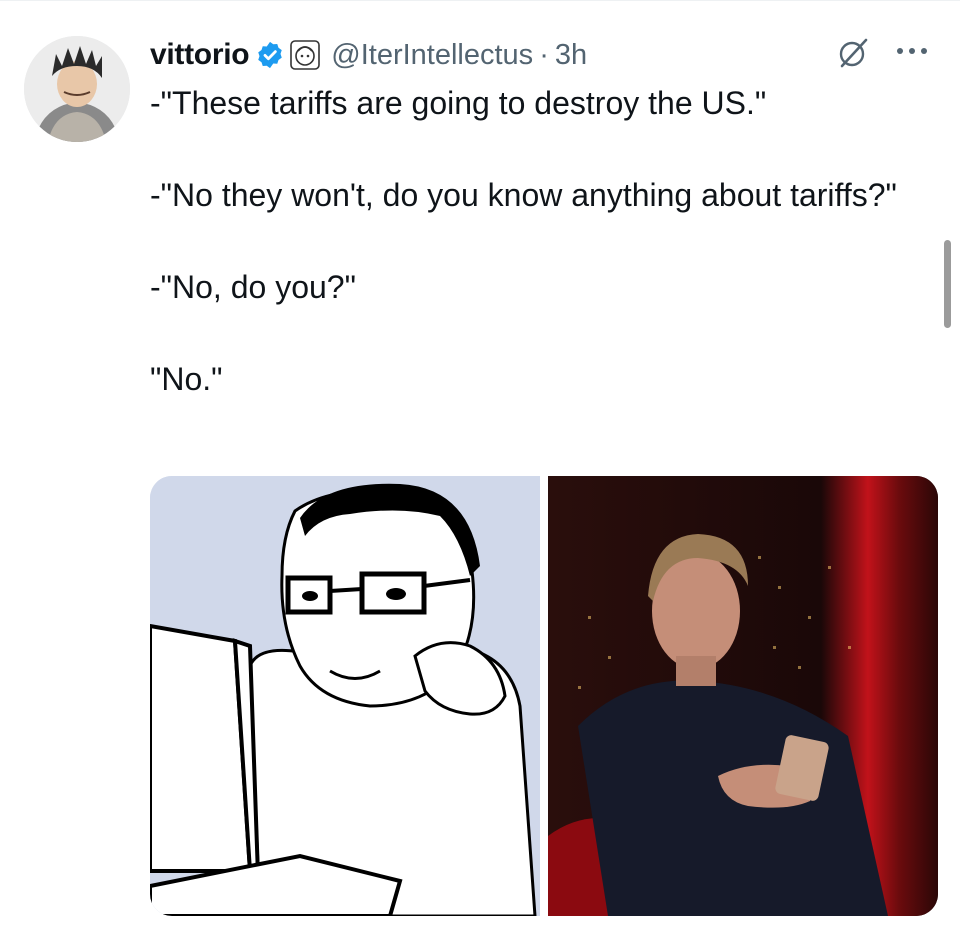  What do you see at coordinates (270, 55) in the screenshot?
I see `verified-badge-icon` at bounding box center [270, 55].